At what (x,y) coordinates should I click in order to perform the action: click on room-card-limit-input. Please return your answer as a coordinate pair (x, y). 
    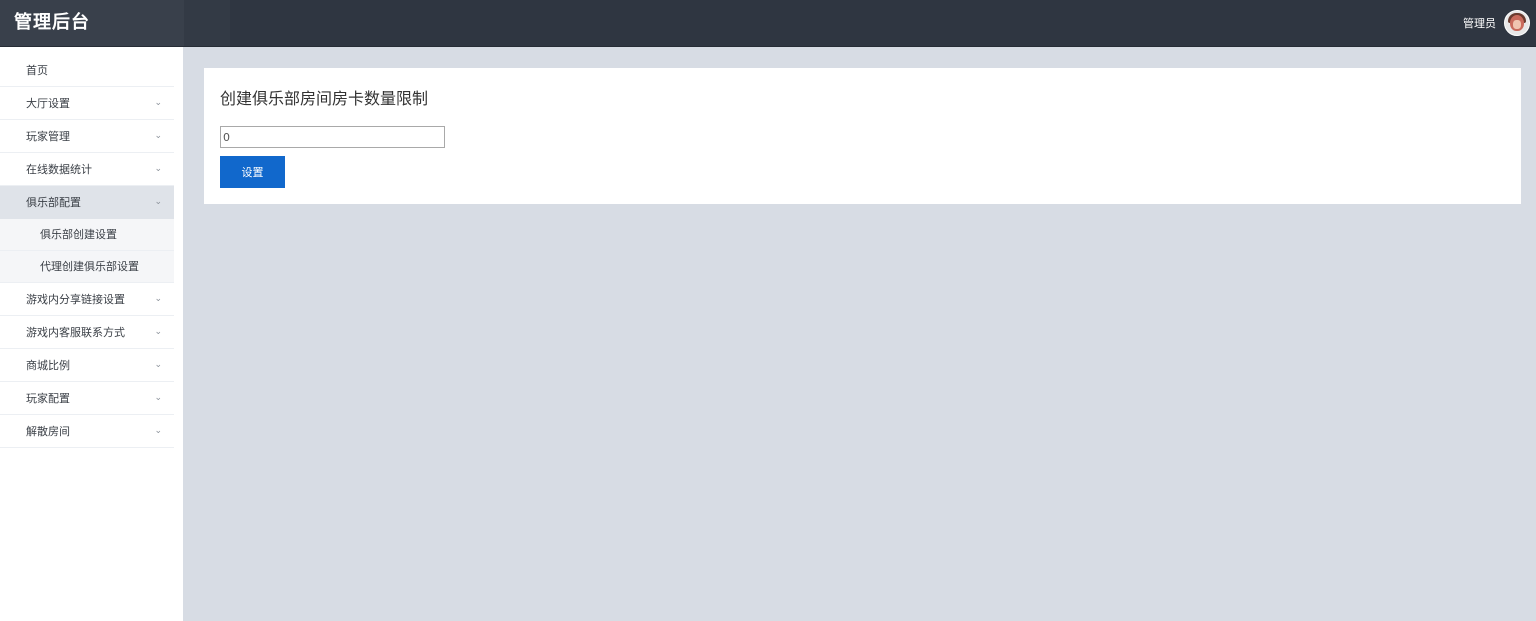
    Looking at the image, I should click on (332, 137).